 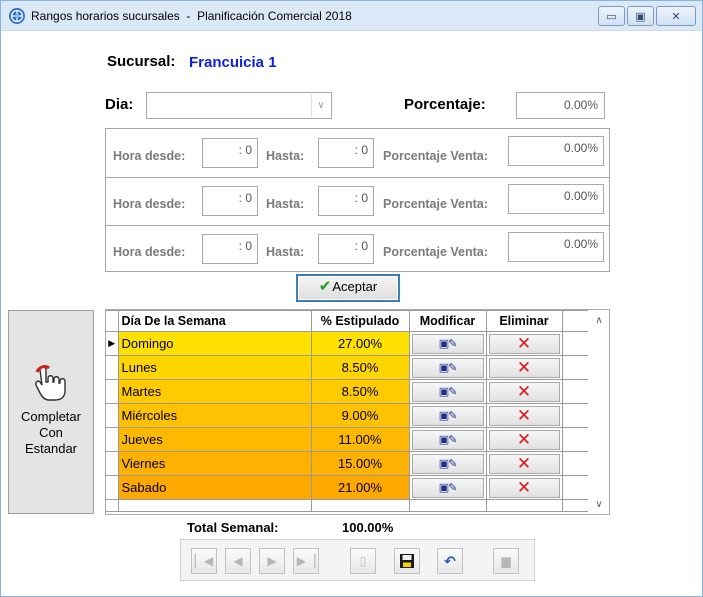 I want to click on percent-cell: 11.00%, so click(x=360, y=439).